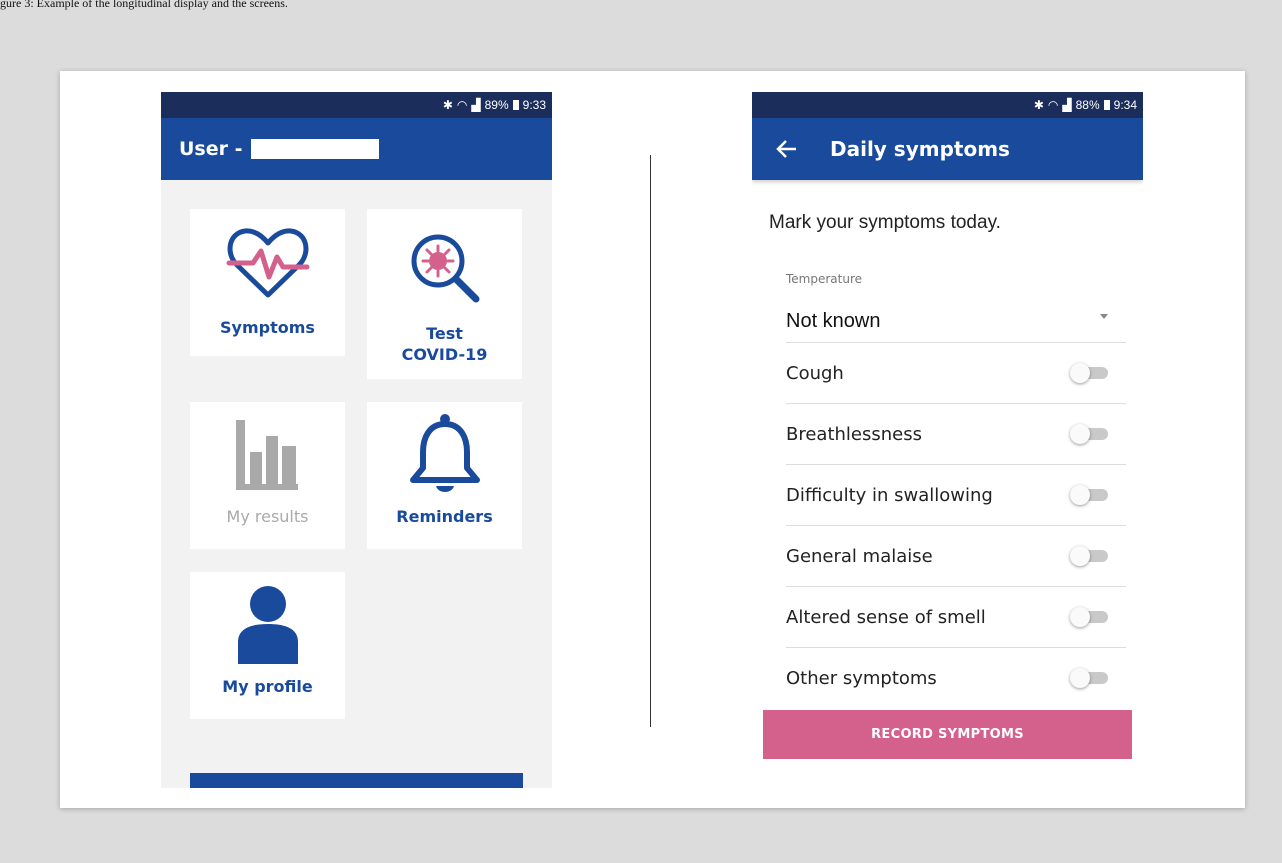  I want to click on tile-test-label-line2: COVID-19, so click(444, 354).